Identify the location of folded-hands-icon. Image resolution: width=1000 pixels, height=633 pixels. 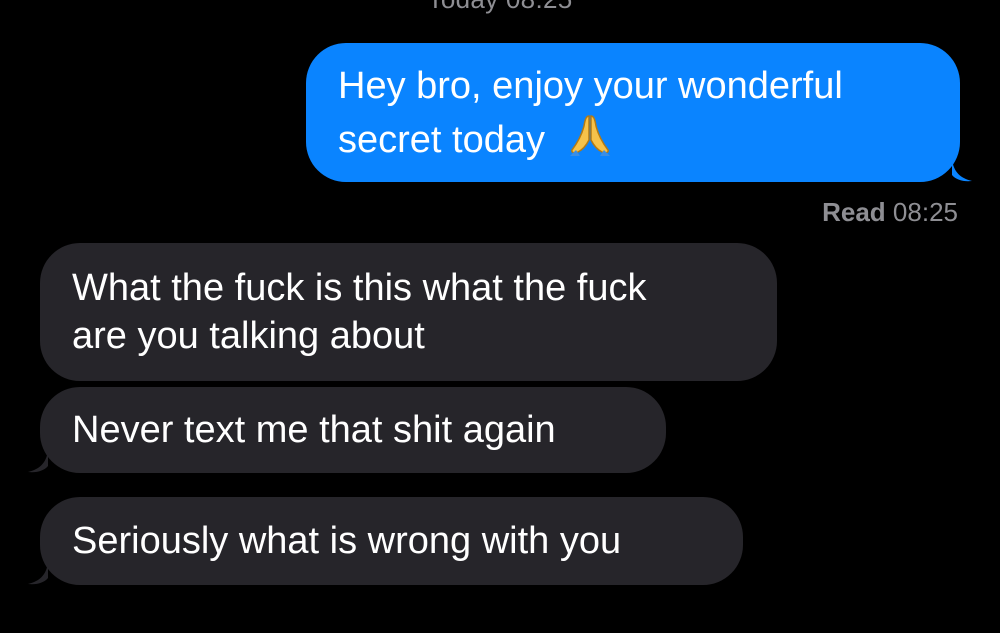
(589, 135).